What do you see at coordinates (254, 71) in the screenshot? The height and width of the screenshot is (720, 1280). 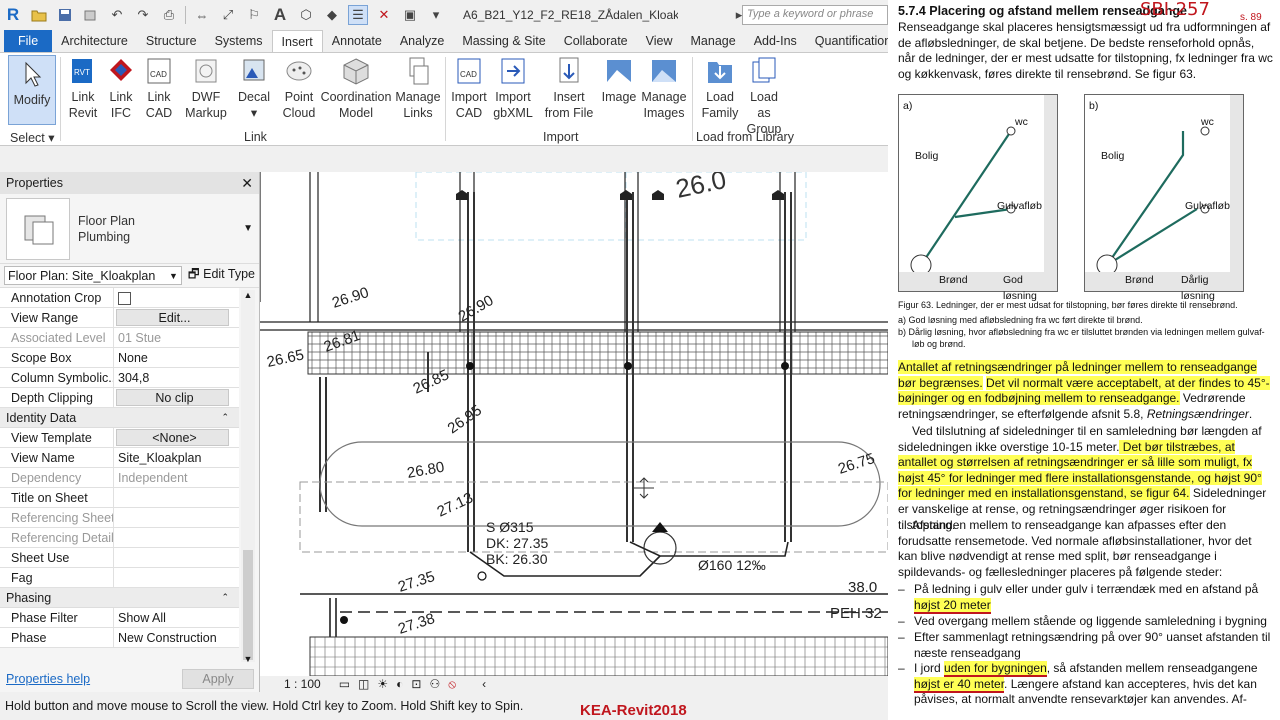 I see `decal-icon` at bounding box center [254, 71].